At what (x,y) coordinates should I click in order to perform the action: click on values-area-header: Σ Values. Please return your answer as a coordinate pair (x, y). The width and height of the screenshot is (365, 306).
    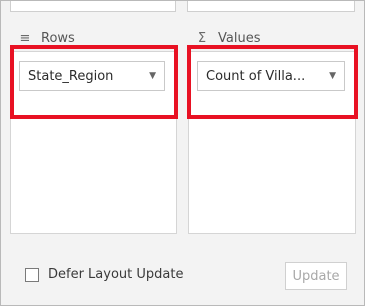
    Looking at the image, I should click on (227, 38).